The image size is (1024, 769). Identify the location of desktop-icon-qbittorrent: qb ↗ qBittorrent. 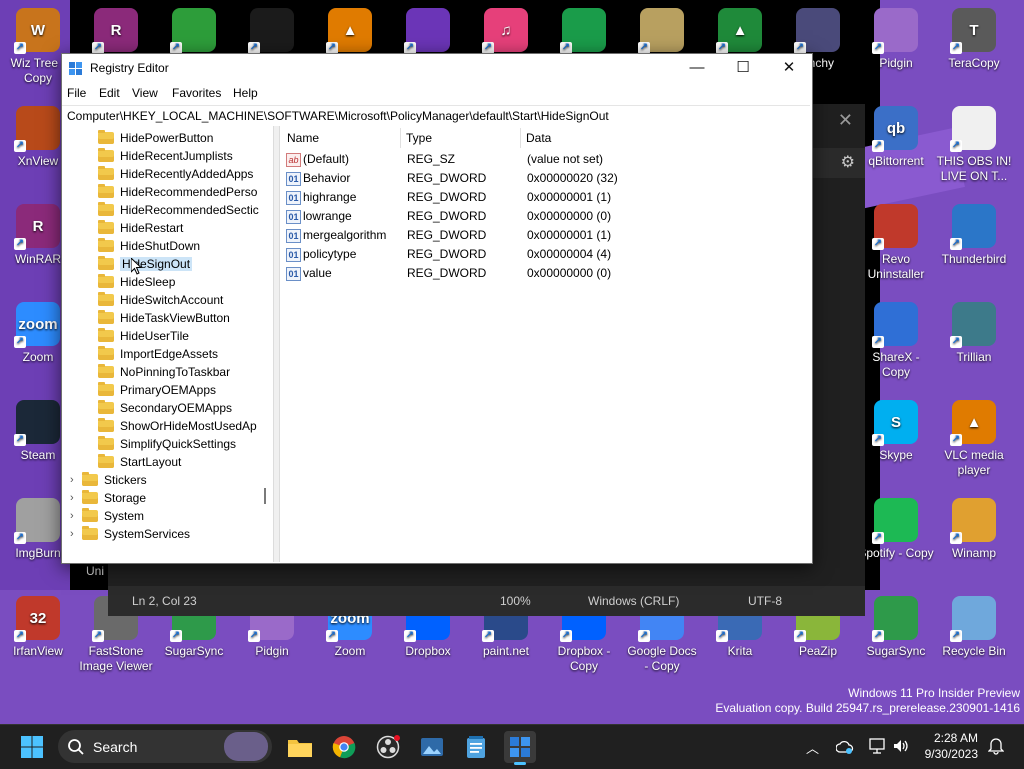
(896, 137).